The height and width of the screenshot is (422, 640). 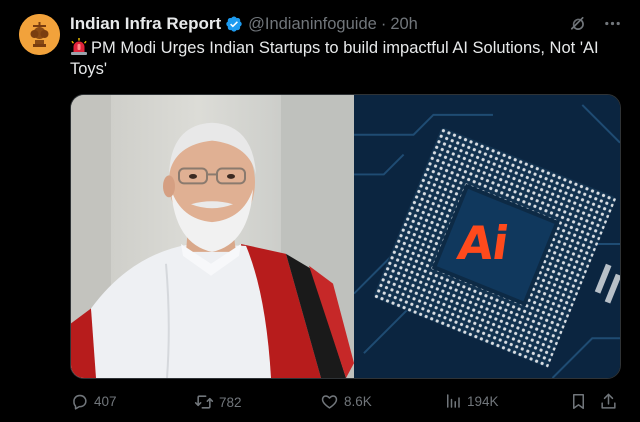 I want to click on views-count: 194K, so click(x=483, y=401).